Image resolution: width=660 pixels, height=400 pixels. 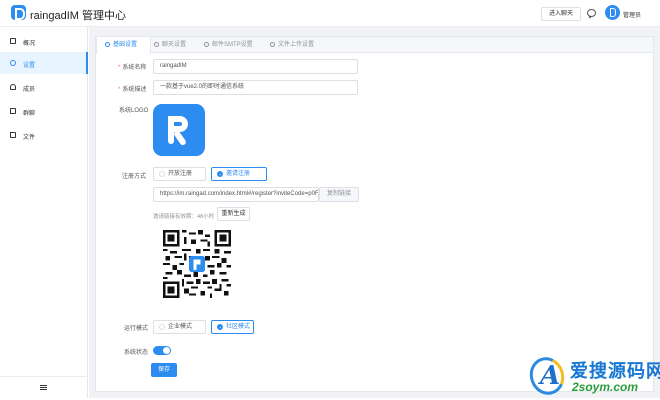 What do you see at coordinates (178, 124) in the screenshot?
I see `logo-glyph-bowl` at bounding box center [178, 124].